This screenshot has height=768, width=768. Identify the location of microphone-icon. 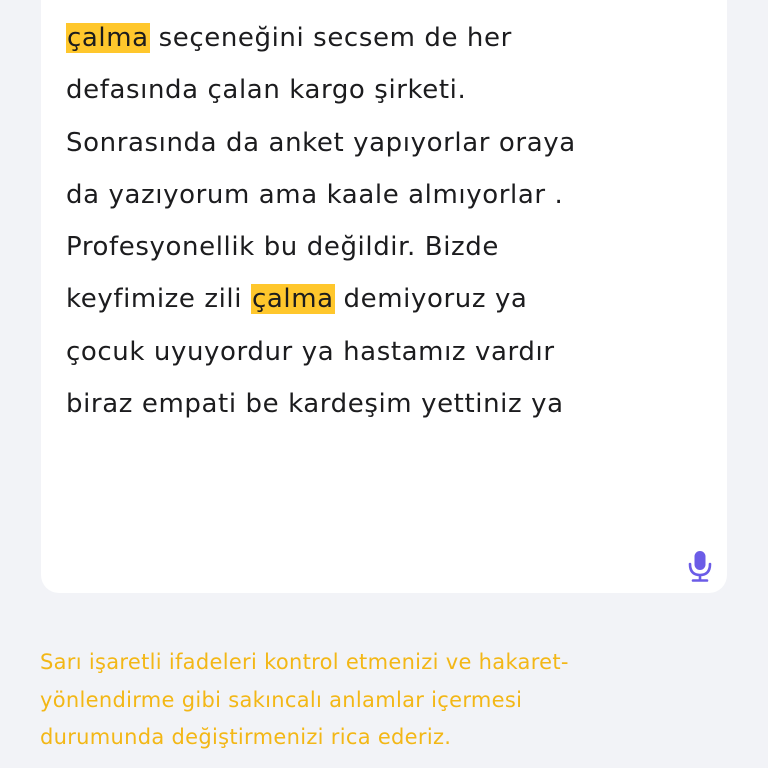
(700, 566).